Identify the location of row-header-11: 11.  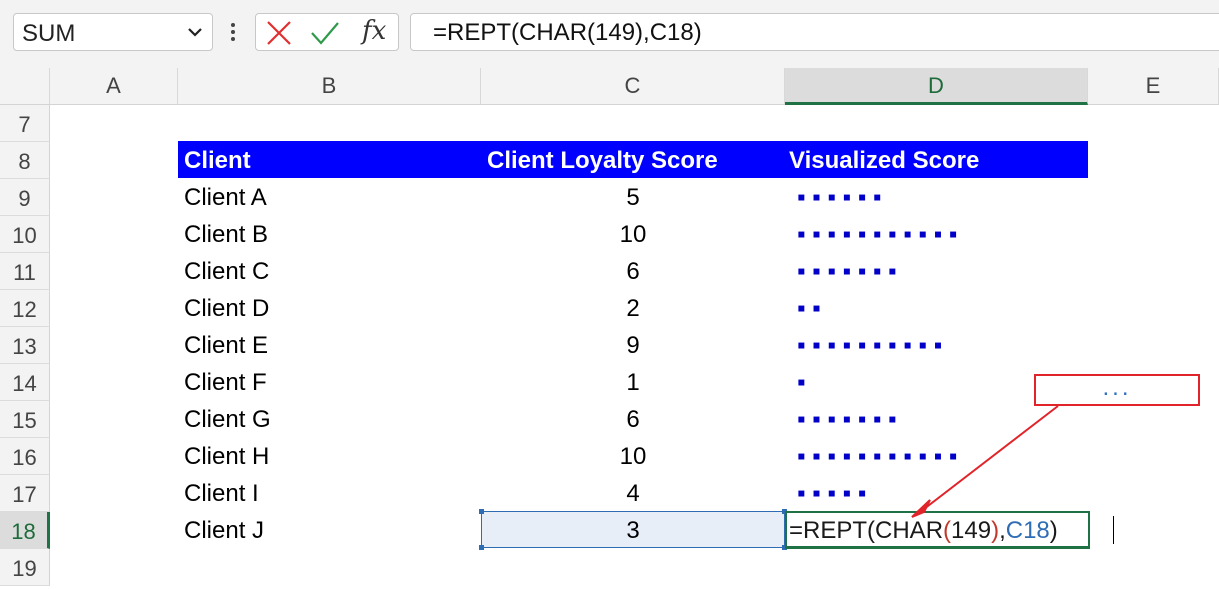
(25, 271).